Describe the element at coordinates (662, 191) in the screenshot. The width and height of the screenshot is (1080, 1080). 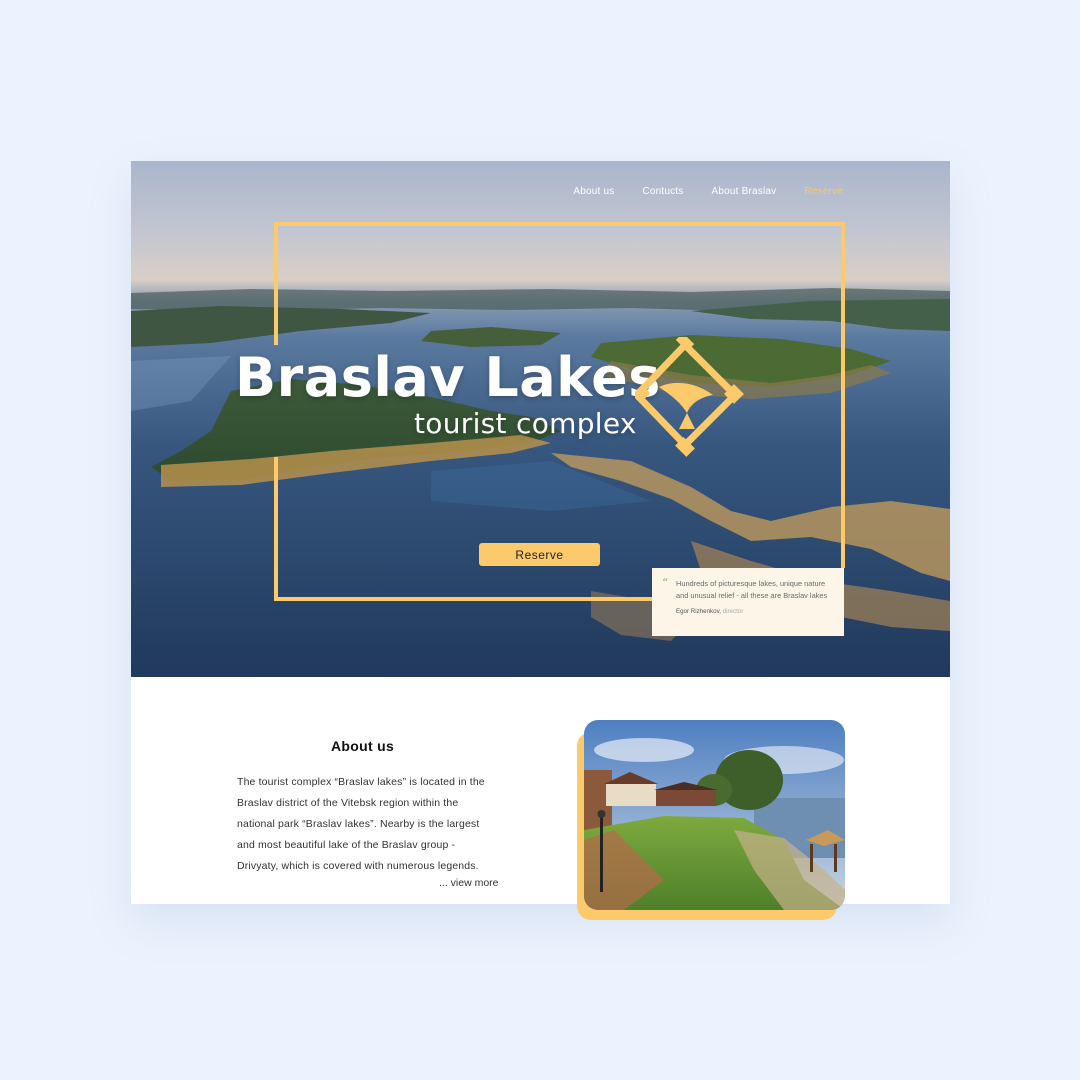
I see `nav-item-contacts: Contucts` at that location.